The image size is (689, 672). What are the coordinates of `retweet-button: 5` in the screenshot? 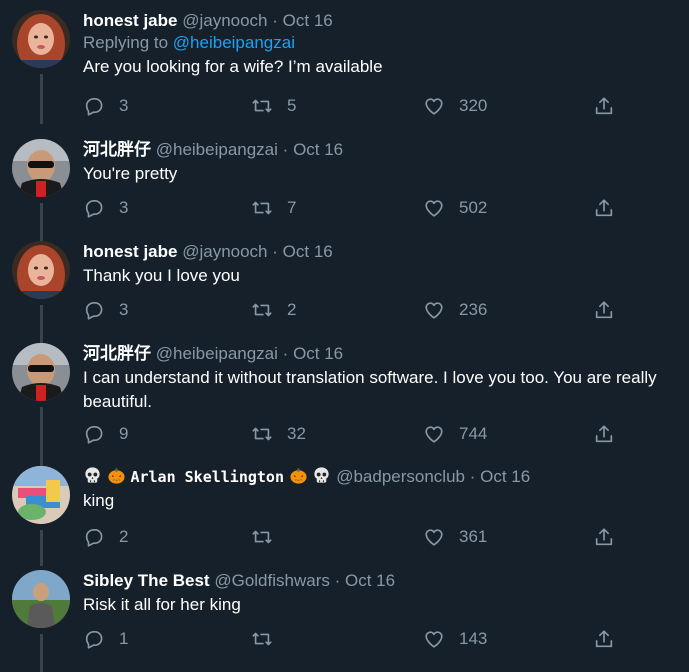 It's located at (273, 106).